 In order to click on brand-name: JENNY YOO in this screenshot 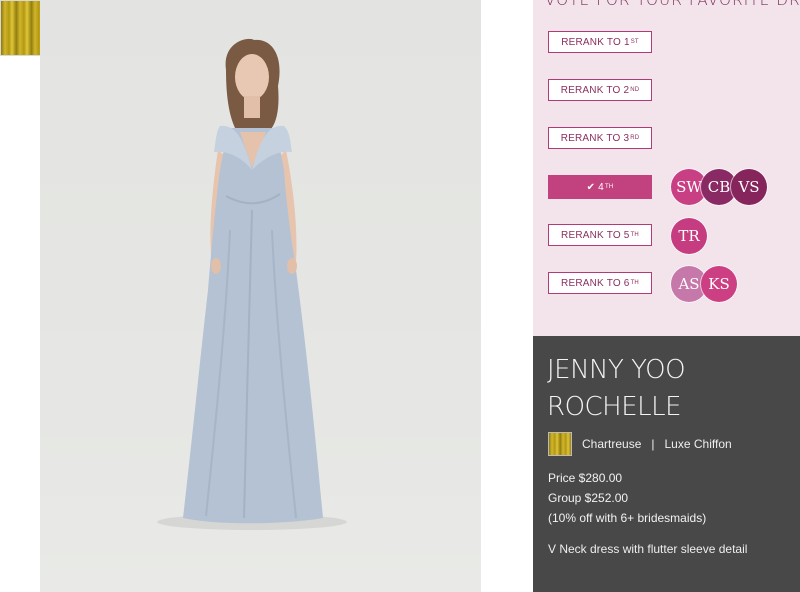, I will do `click(616, 370)`.